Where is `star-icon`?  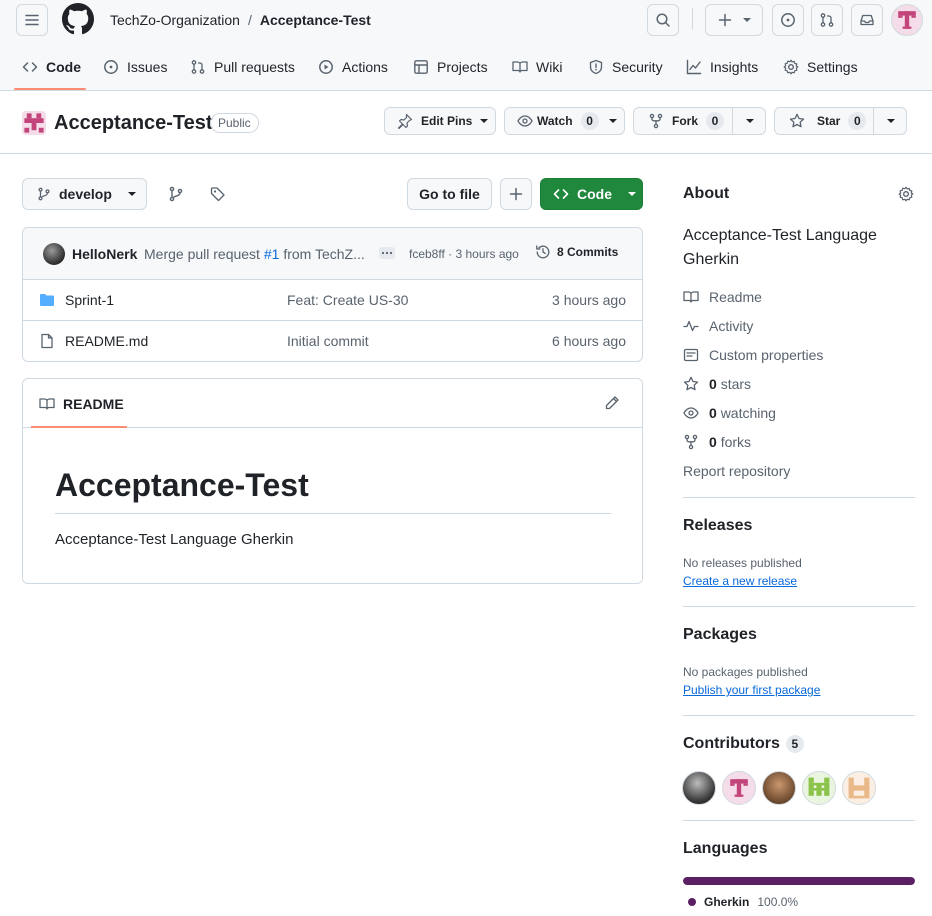
star-icon is located at coordinates (691, 383).